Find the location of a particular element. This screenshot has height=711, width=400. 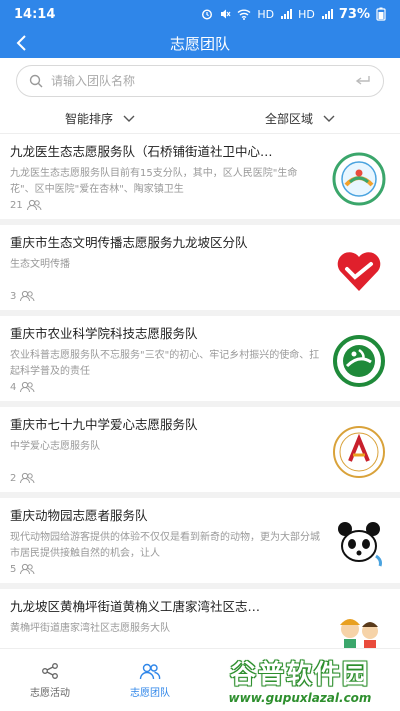

back-button is located at coordinates (22, 43).